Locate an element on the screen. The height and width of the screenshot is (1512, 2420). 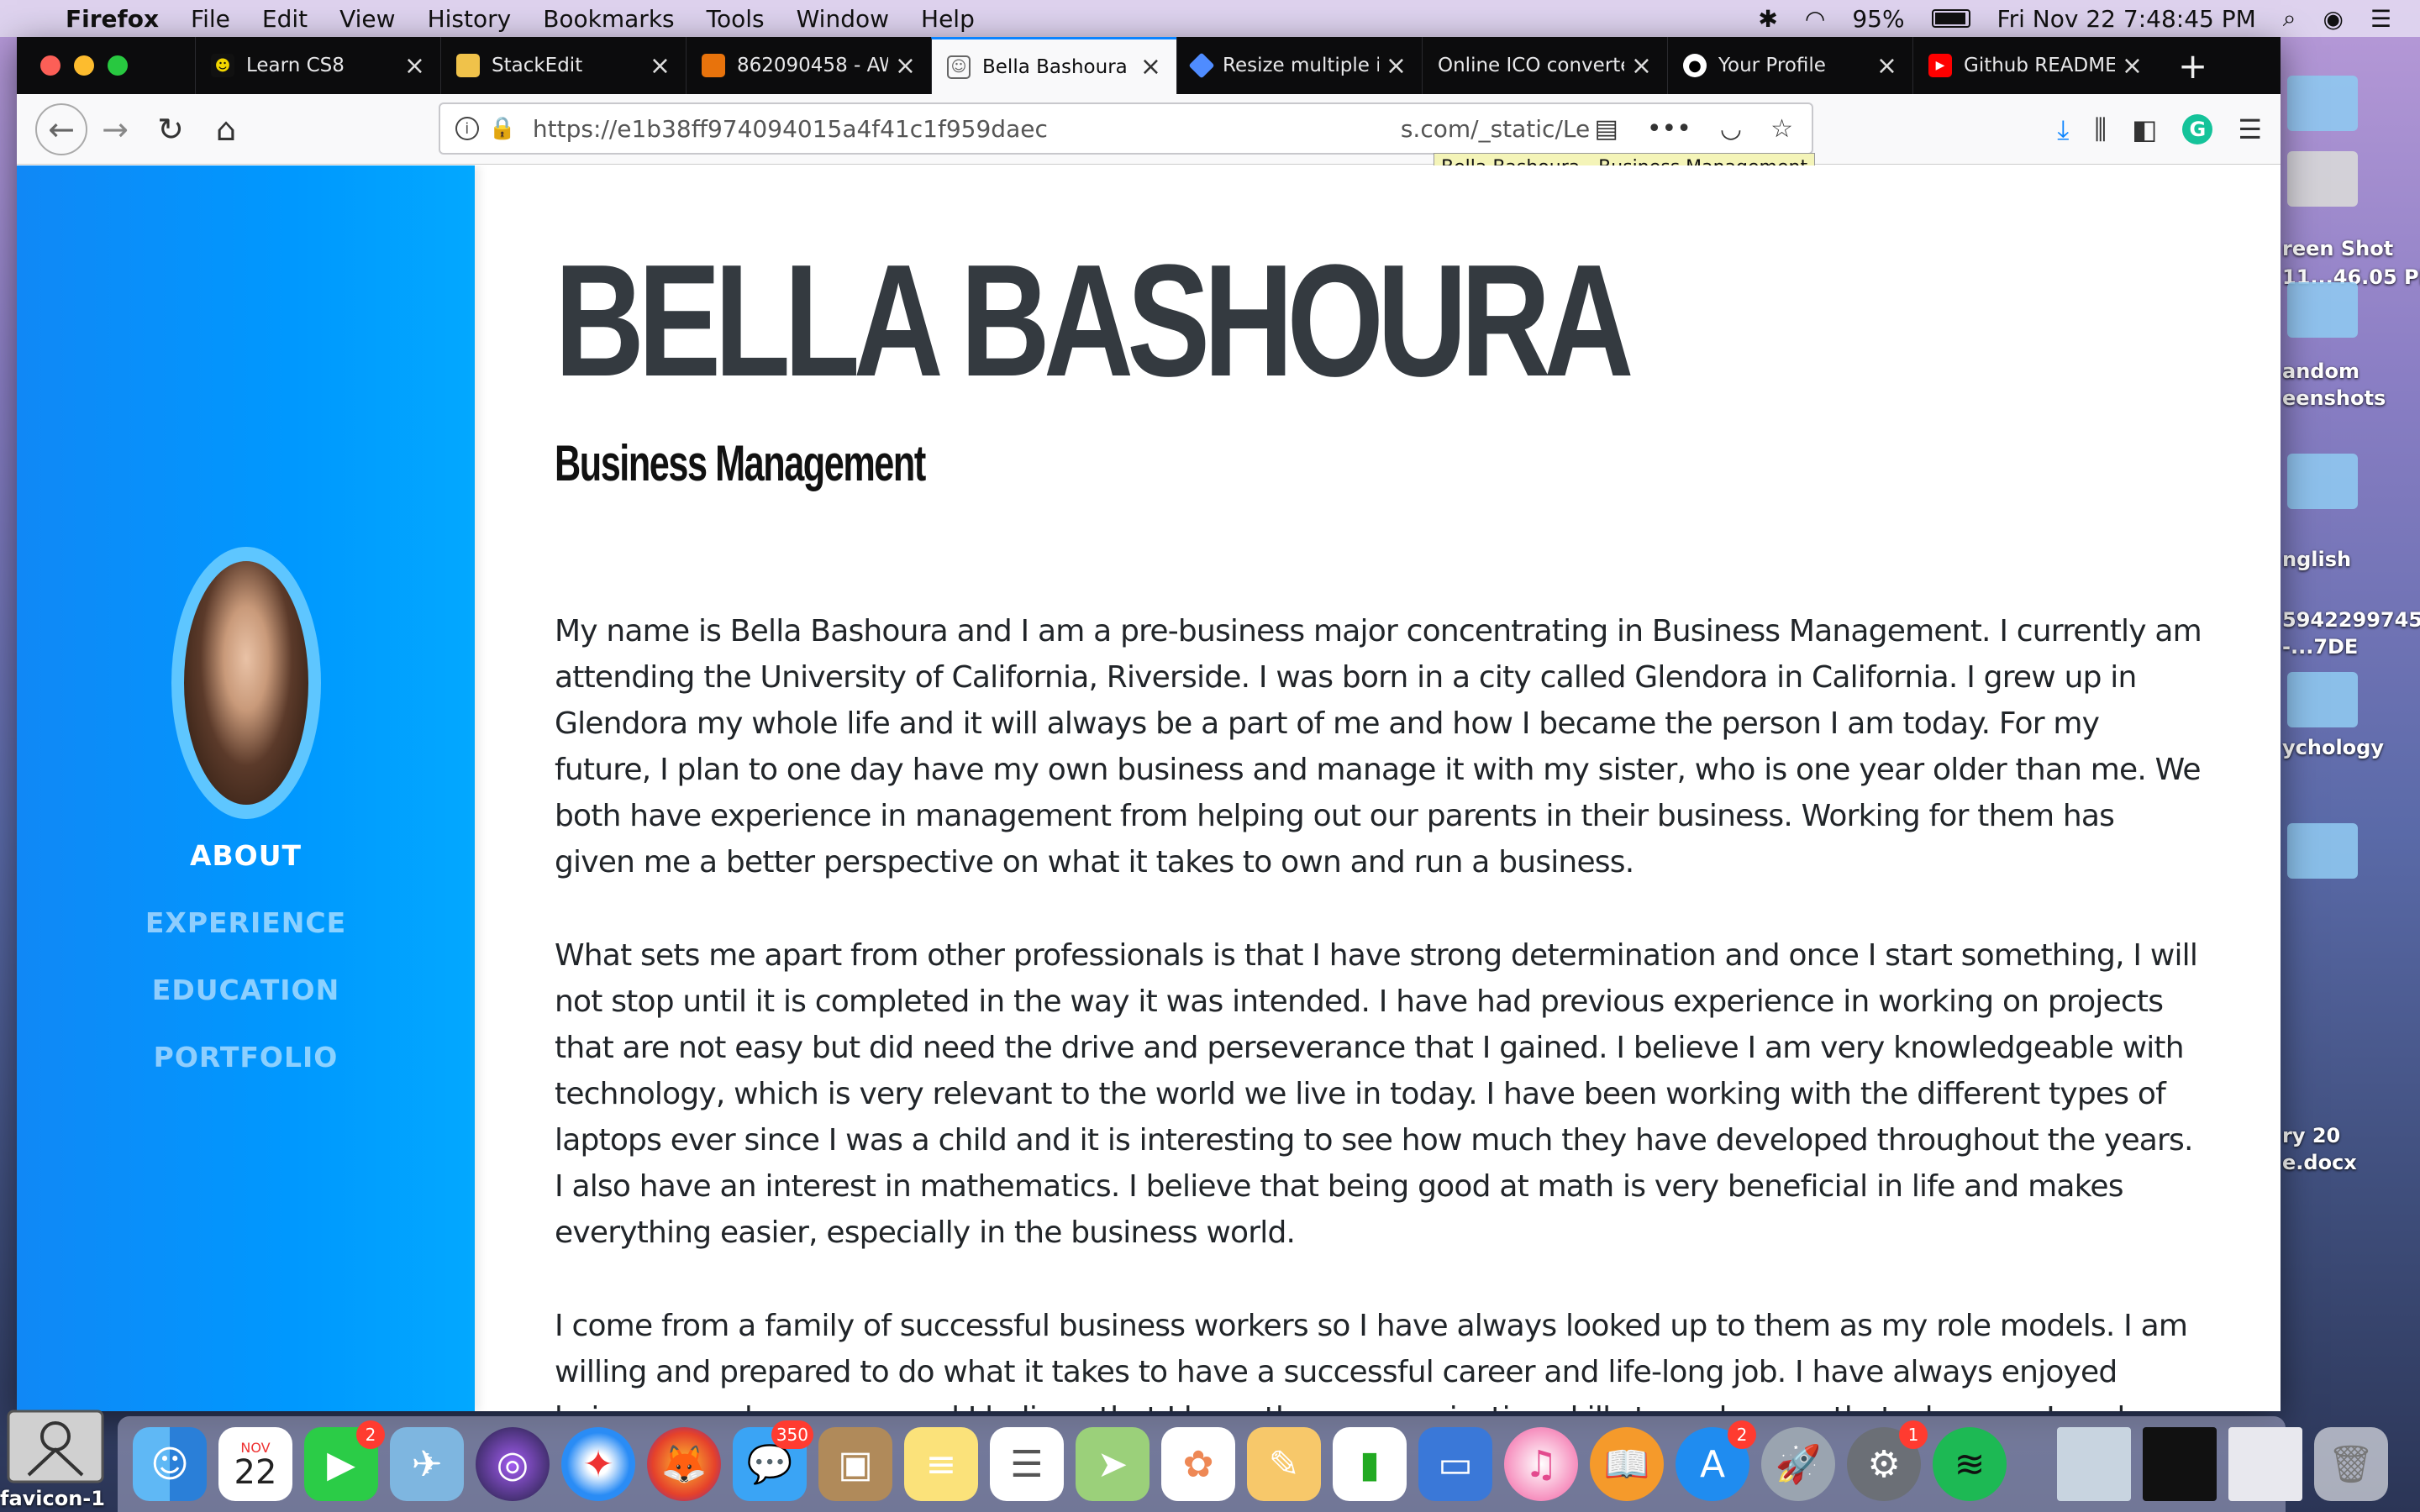
nav-experience-link: EXPERIENCE is located at coordinates (246, 923).